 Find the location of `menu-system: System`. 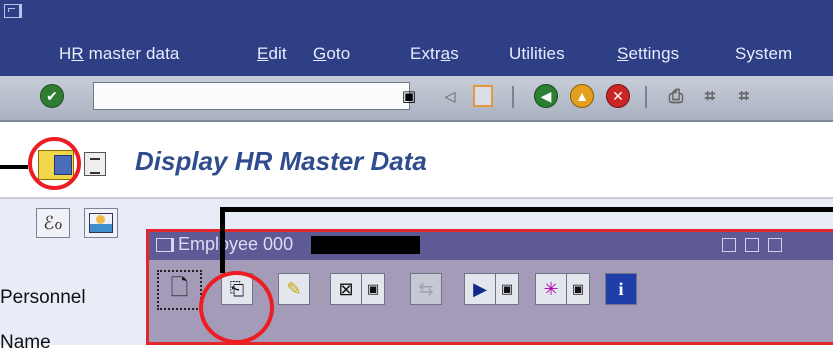

menu-system: System is located at coordinates (763, 54).